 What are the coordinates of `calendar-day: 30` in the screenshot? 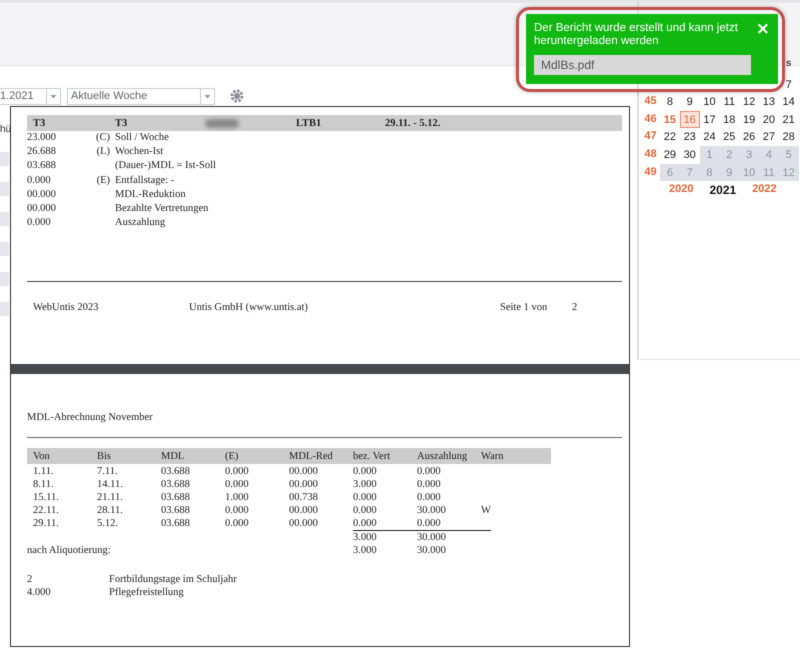 It's located at (690, 155).